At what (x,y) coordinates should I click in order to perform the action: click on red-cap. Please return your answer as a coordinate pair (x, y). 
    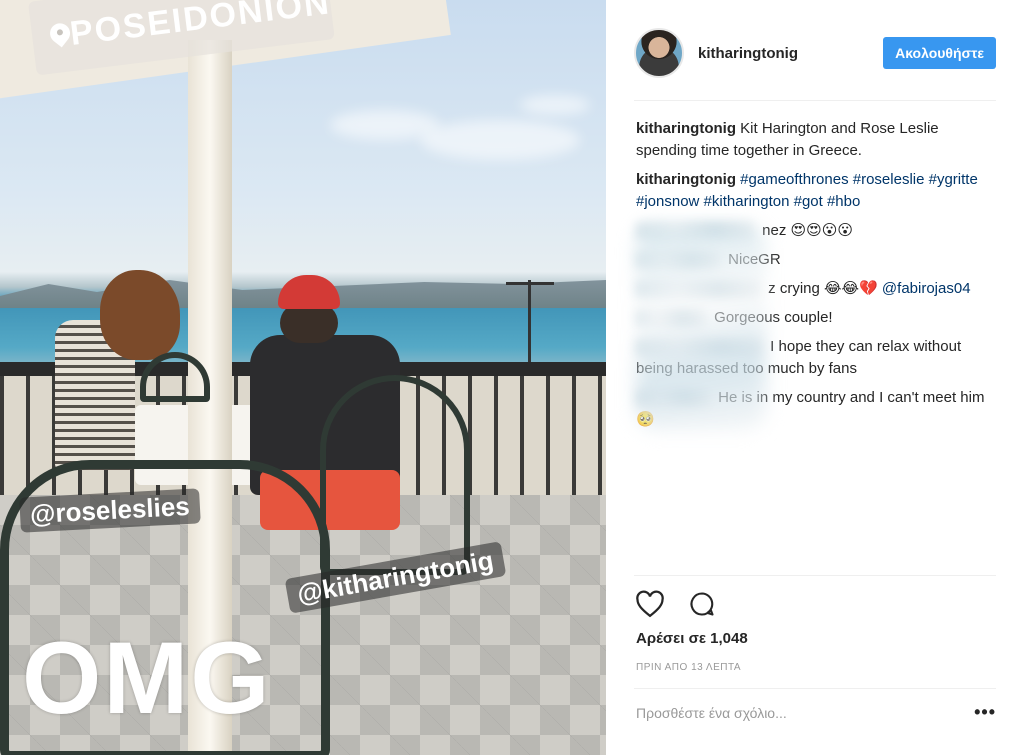
    Looking at the image, I should click on (309, 292).